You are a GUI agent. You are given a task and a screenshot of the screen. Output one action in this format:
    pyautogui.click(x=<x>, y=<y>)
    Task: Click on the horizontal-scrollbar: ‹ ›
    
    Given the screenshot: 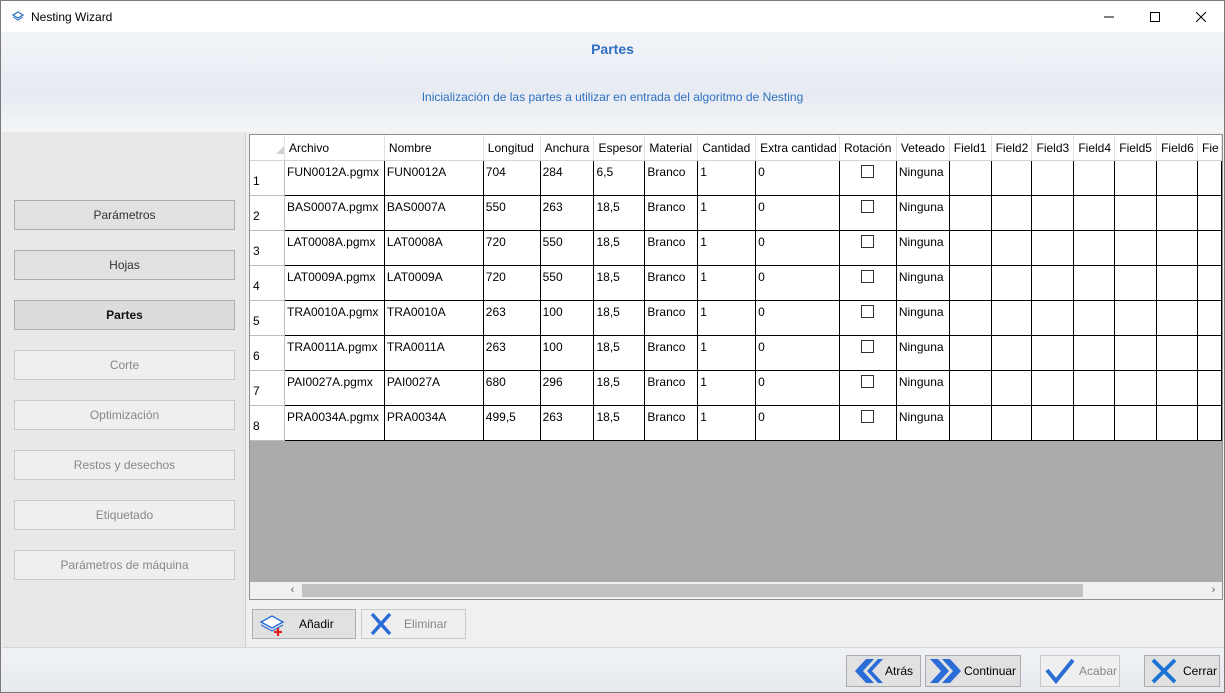 What is the action you would take?
    pyautogui.click(x=736, y=590)
    